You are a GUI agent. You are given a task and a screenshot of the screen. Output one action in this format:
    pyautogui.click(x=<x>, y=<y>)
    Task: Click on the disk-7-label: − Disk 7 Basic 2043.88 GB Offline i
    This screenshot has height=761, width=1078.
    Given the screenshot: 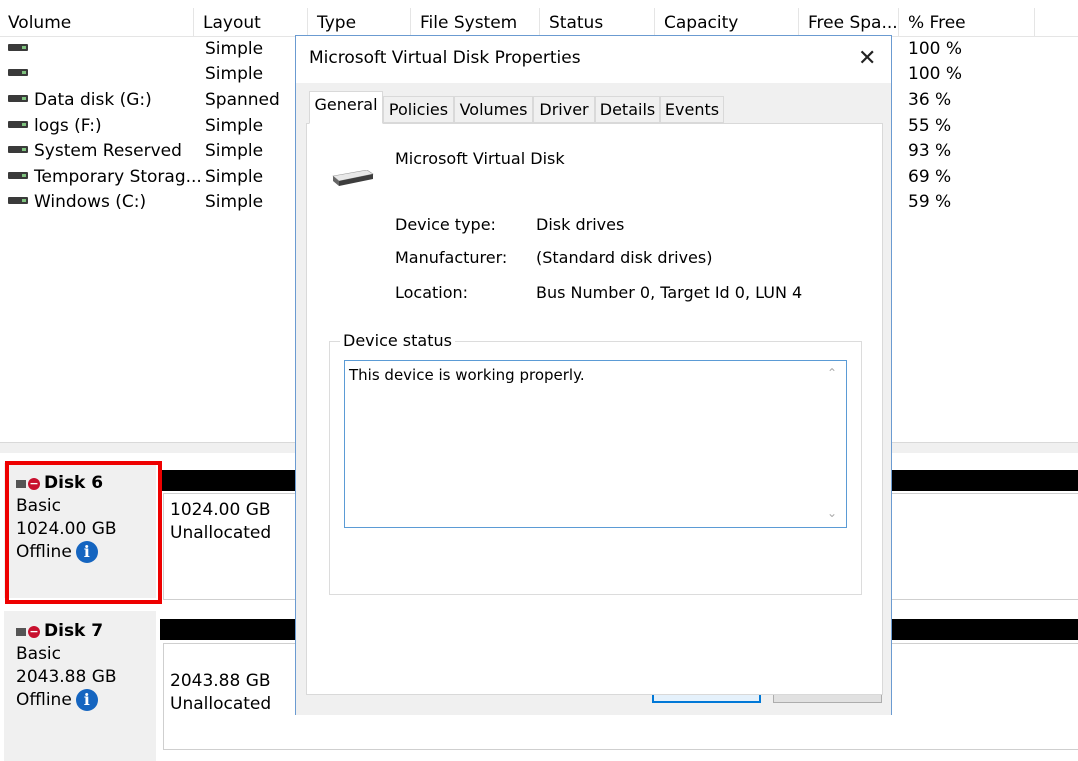 What is the action you would take?
    pyautogui.click(x=80, y=686)
    